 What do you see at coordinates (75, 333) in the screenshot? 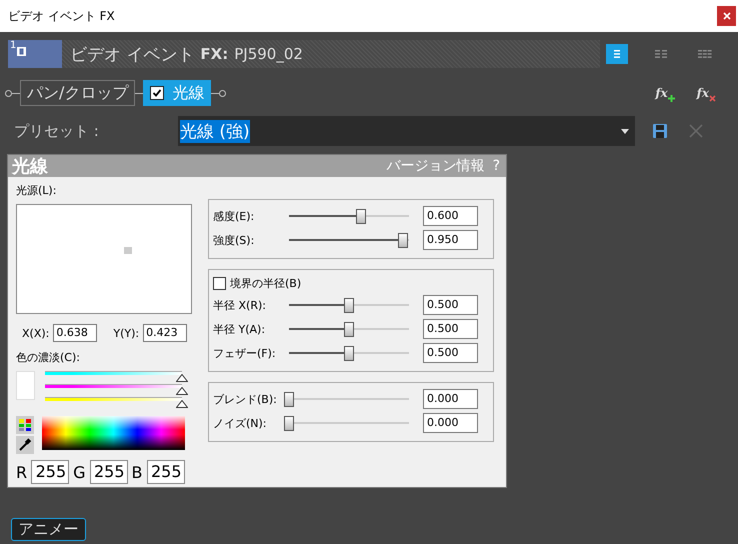
I see `x-field: 0.638` at bounding box center [75, 333].